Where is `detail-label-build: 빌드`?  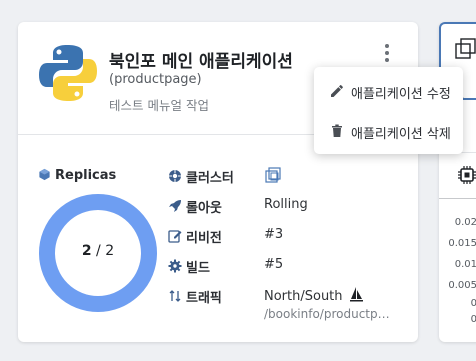
detail-label-build: 빌드 is located at coordinates (198, 268).